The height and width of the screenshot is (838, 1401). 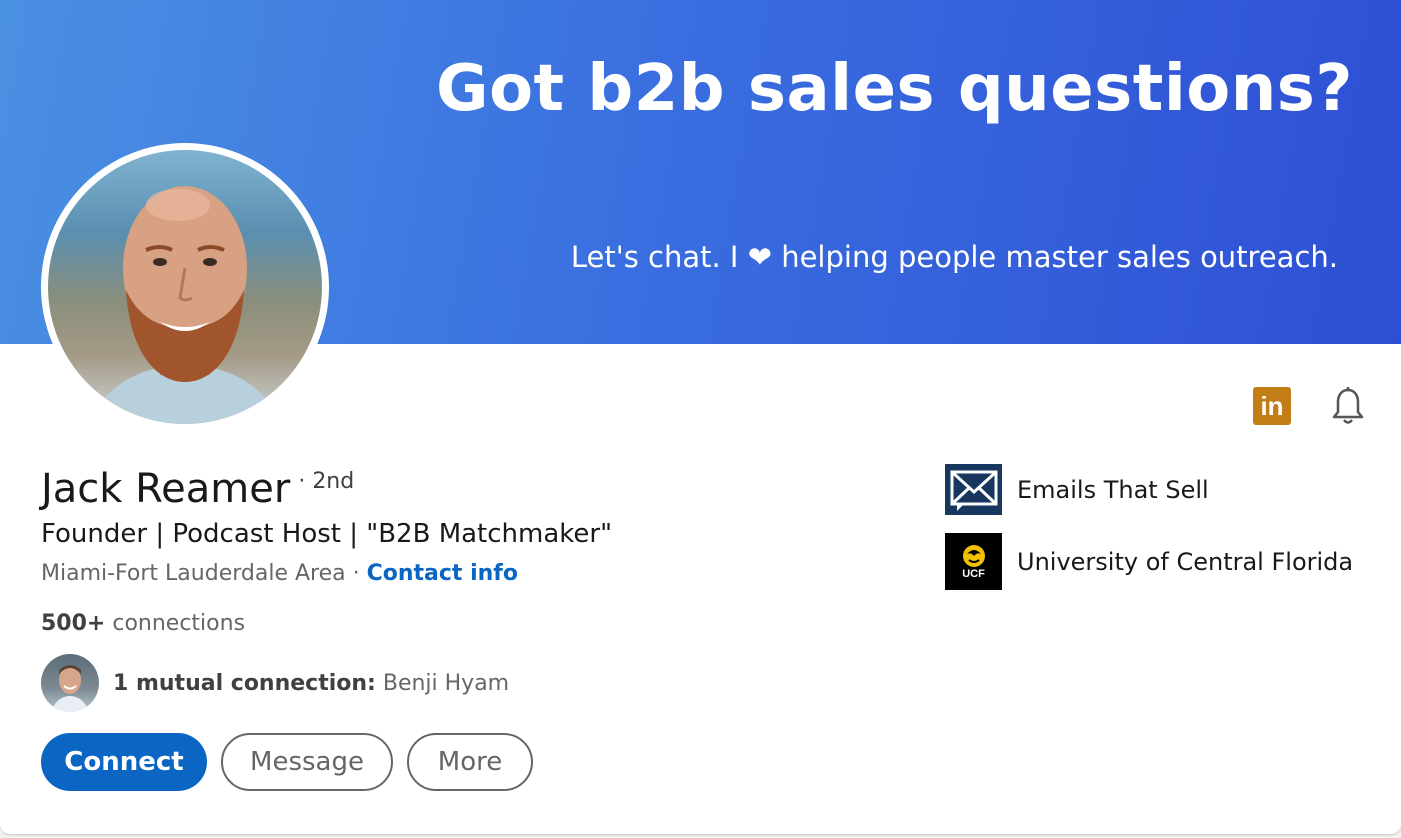 I want to click on connections-label: connections, so click(x=175, y=623).